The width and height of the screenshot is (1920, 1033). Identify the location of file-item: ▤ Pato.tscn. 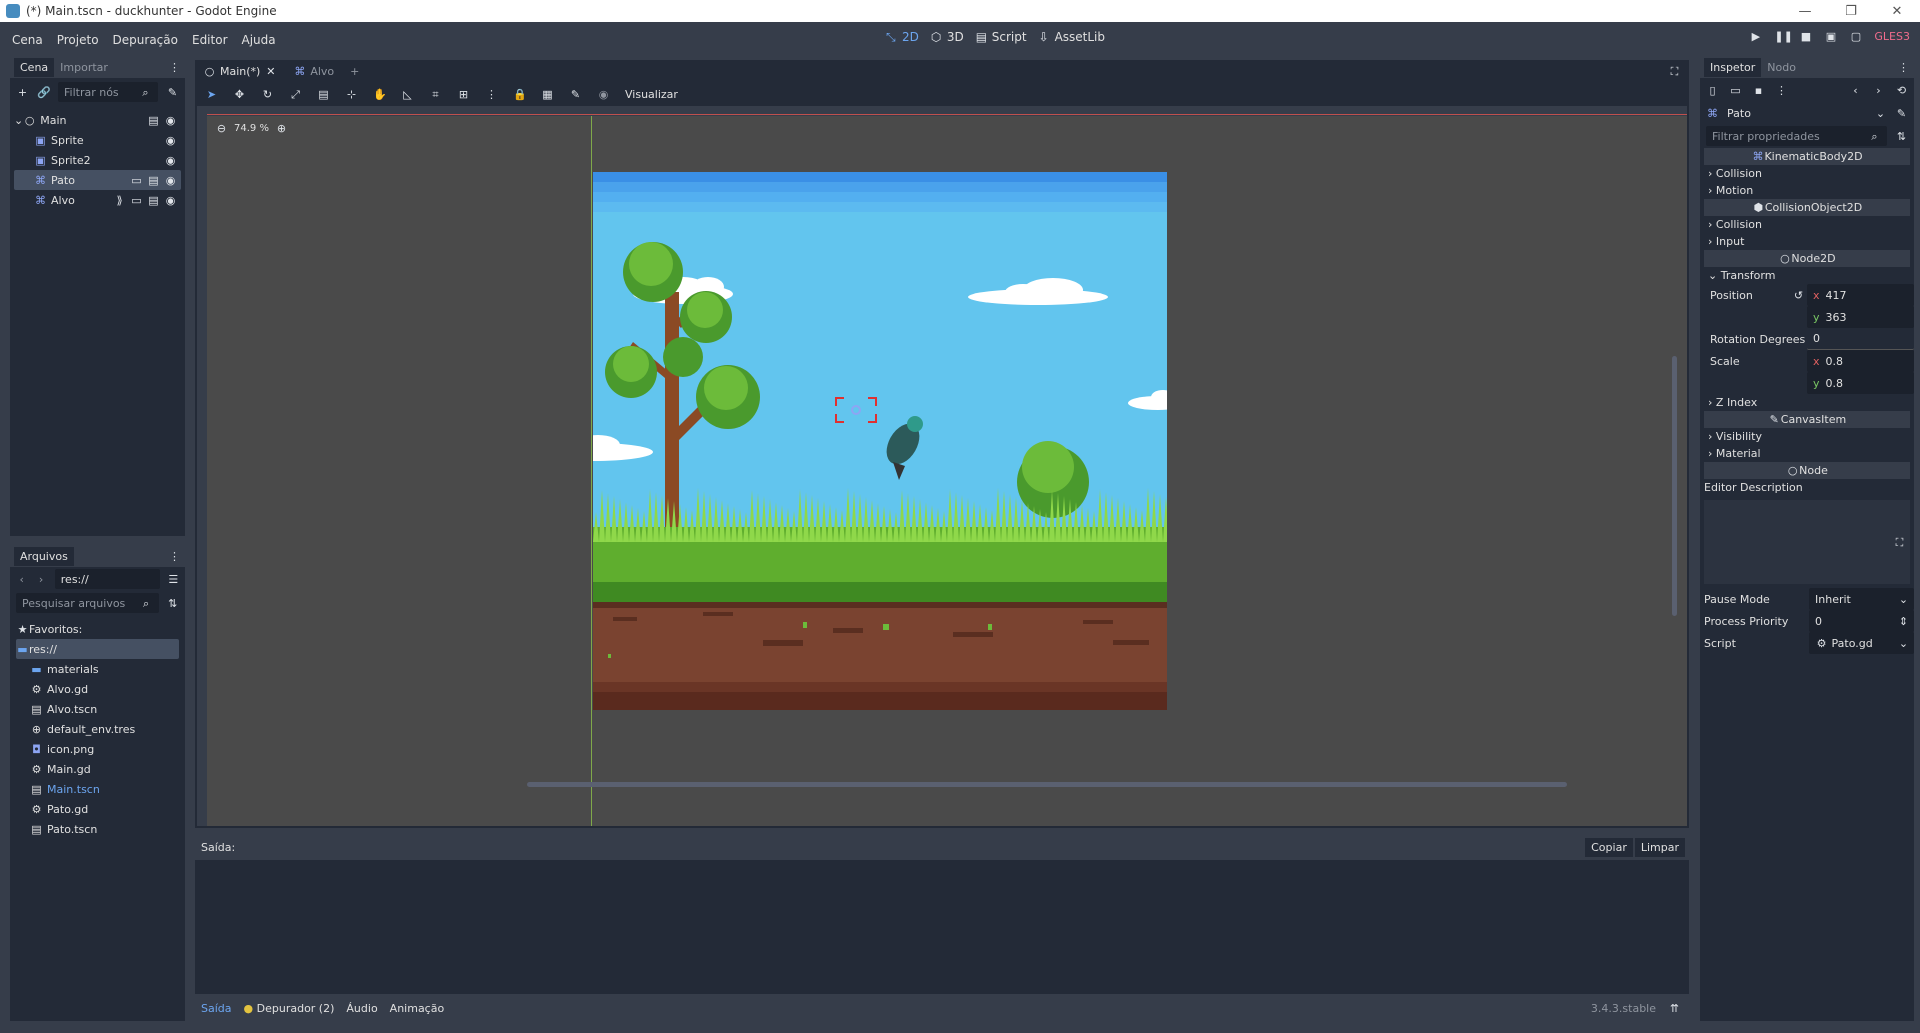
(97, 829).